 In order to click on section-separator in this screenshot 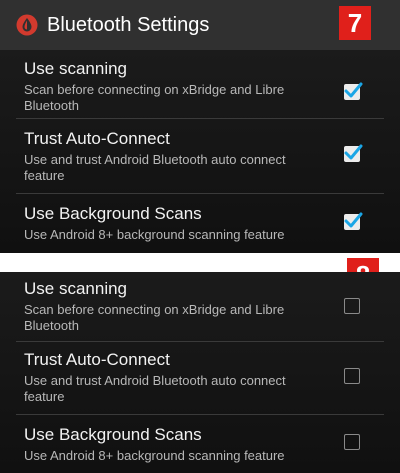, I will do `click(200, 262)`.